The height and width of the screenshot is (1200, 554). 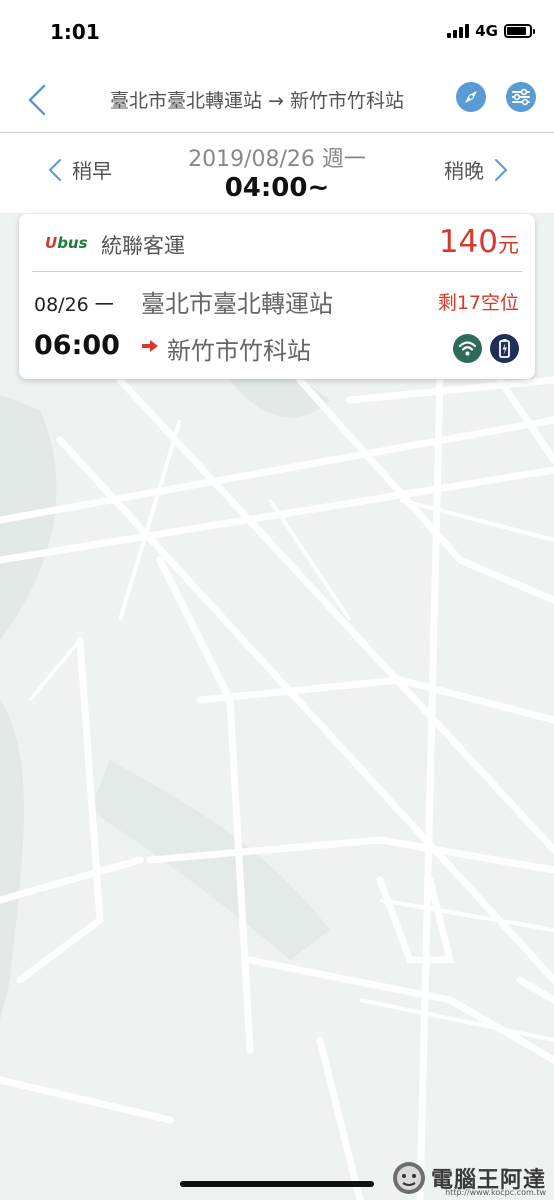 I want to click on network-type: 4G, so click(x=486, y=31).